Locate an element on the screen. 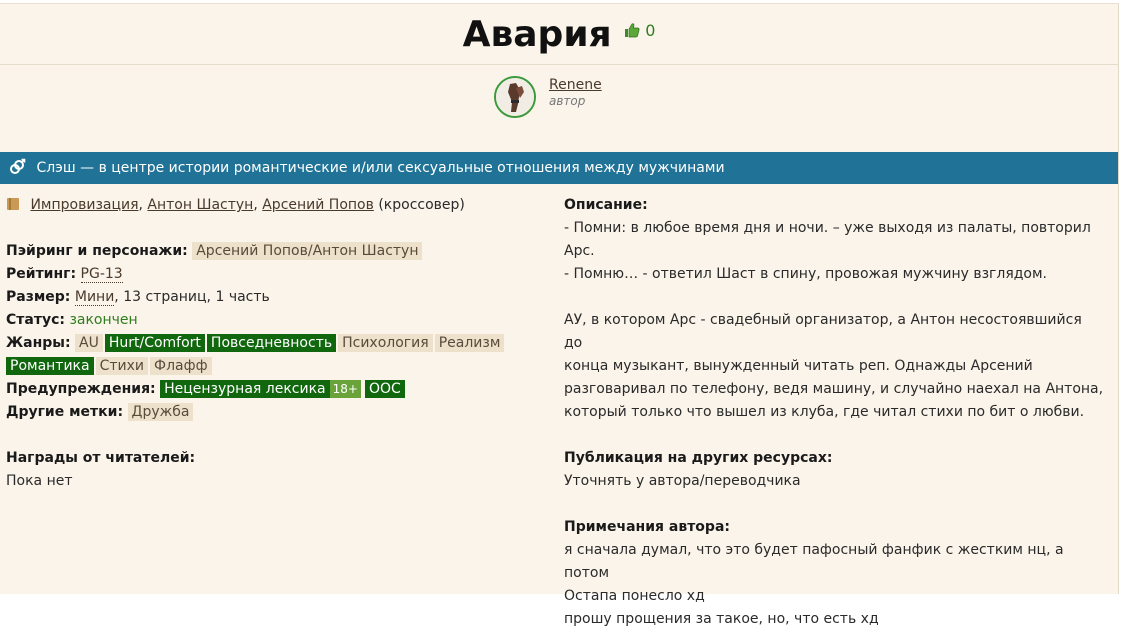 The width and height of the screenshot is (1123, 631). awards-value: Пока нет is located at coordinates (39, 481).